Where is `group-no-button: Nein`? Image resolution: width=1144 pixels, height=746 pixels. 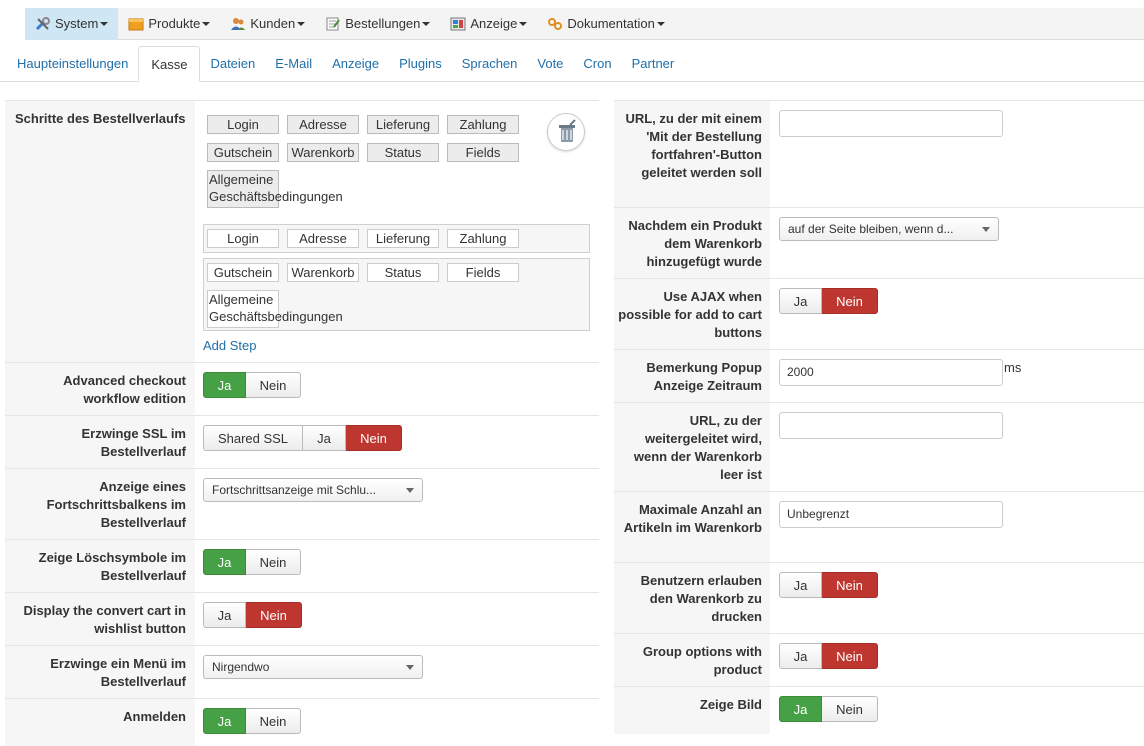 group-no-button: Nein is located at coordinates (850, 656).